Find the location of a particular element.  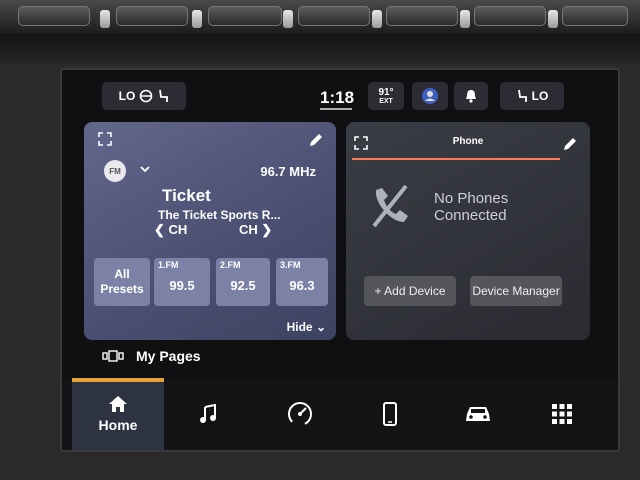

car-icon is located at coordinates (478, 414).